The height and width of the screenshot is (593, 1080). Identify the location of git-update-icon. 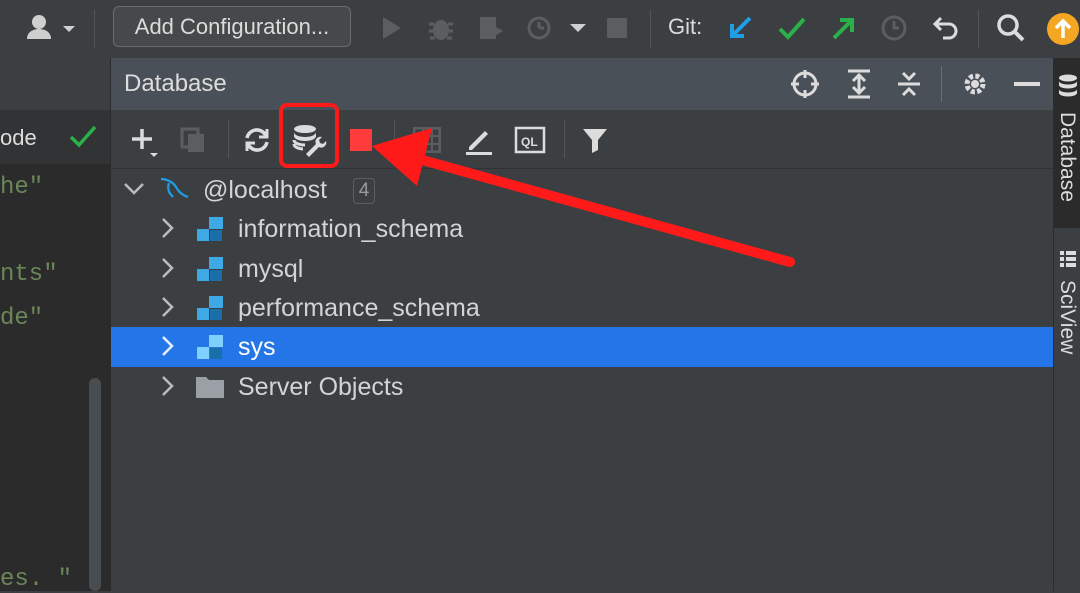
(740, 28).